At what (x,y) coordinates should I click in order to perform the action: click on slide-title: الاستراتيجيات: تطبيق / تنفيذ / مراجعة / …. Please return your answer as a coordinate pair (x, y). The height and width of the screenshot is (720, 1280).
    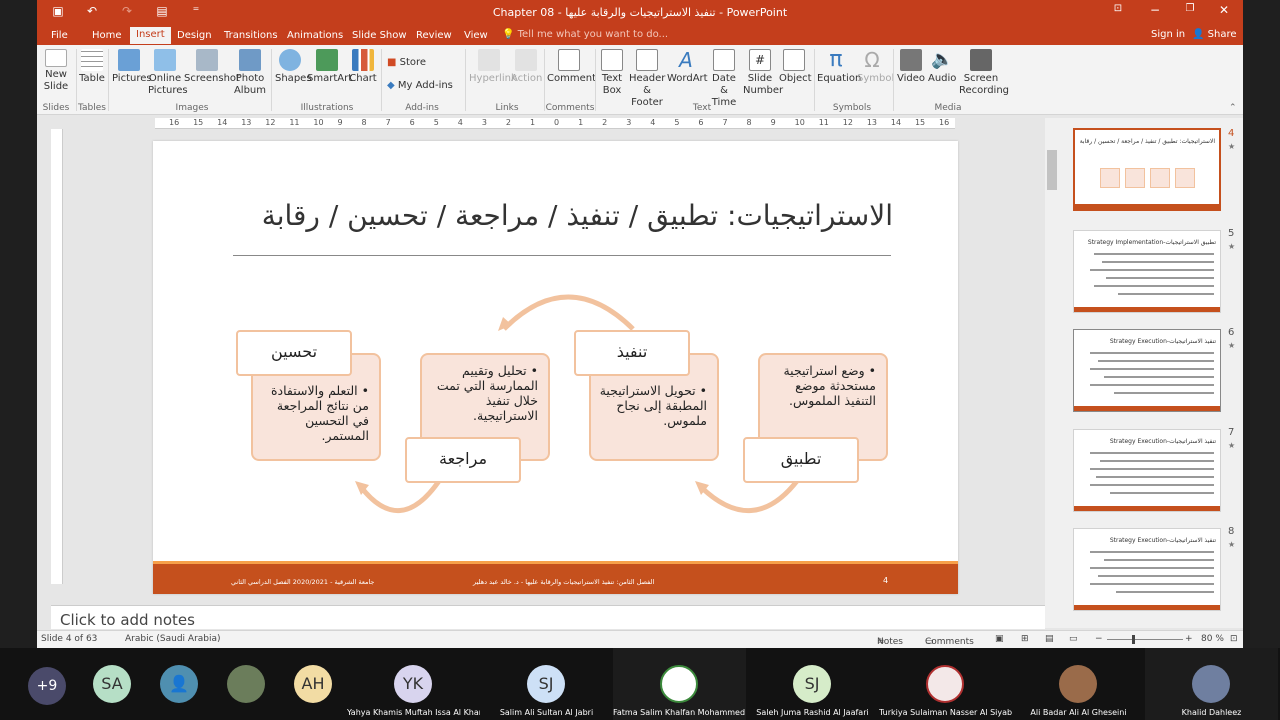
    Looking at the image, I should click on (563, 215).